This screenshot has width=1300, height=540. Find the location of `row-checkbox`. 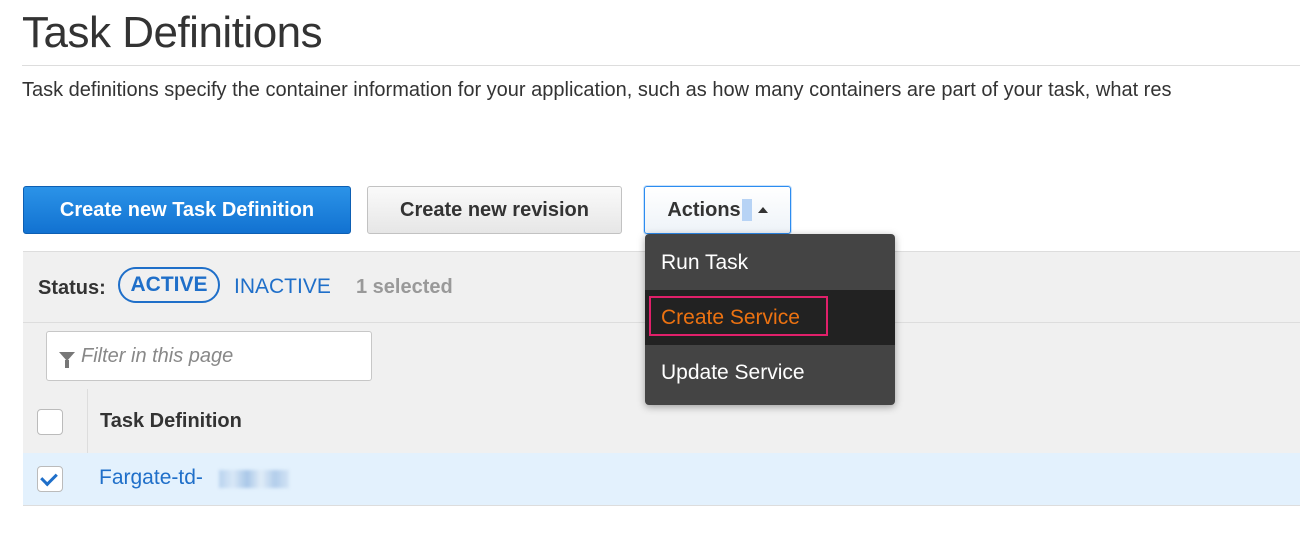

row-checkbox is located at coordinates (50, 479).